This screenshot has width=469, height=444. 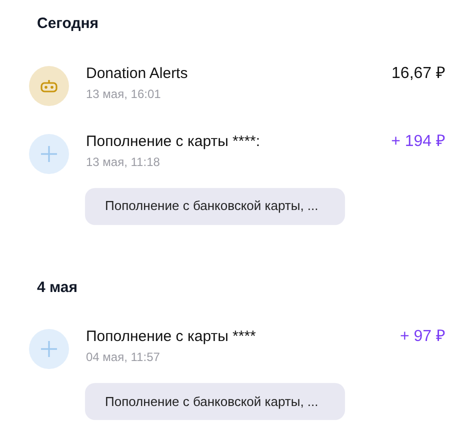 What do you see at coordinates (422, 337) in the screenshot?
I see `transaction-amount: + 97 ₽` at bounding box center [422, 337].